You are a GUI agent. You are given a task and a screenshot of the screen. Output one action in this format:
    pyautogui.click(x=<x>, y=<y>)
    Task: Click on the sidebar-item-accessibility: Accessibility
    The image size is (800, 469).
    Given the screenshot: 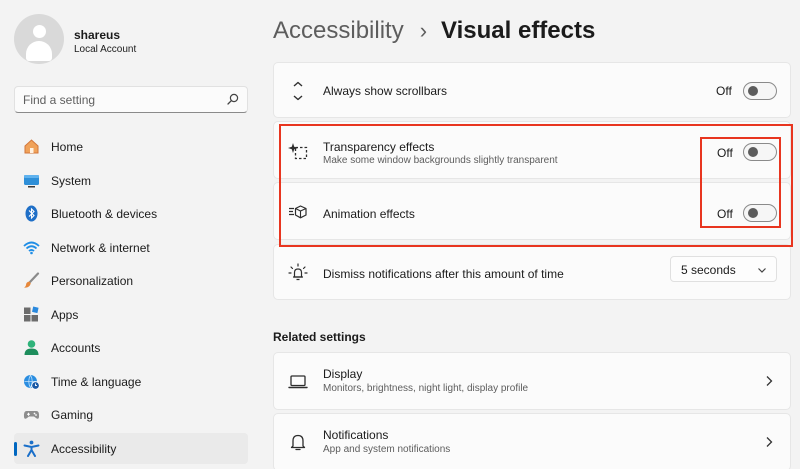 What is the action you would take?
    pyautogui.click(x=131, y=448)
    